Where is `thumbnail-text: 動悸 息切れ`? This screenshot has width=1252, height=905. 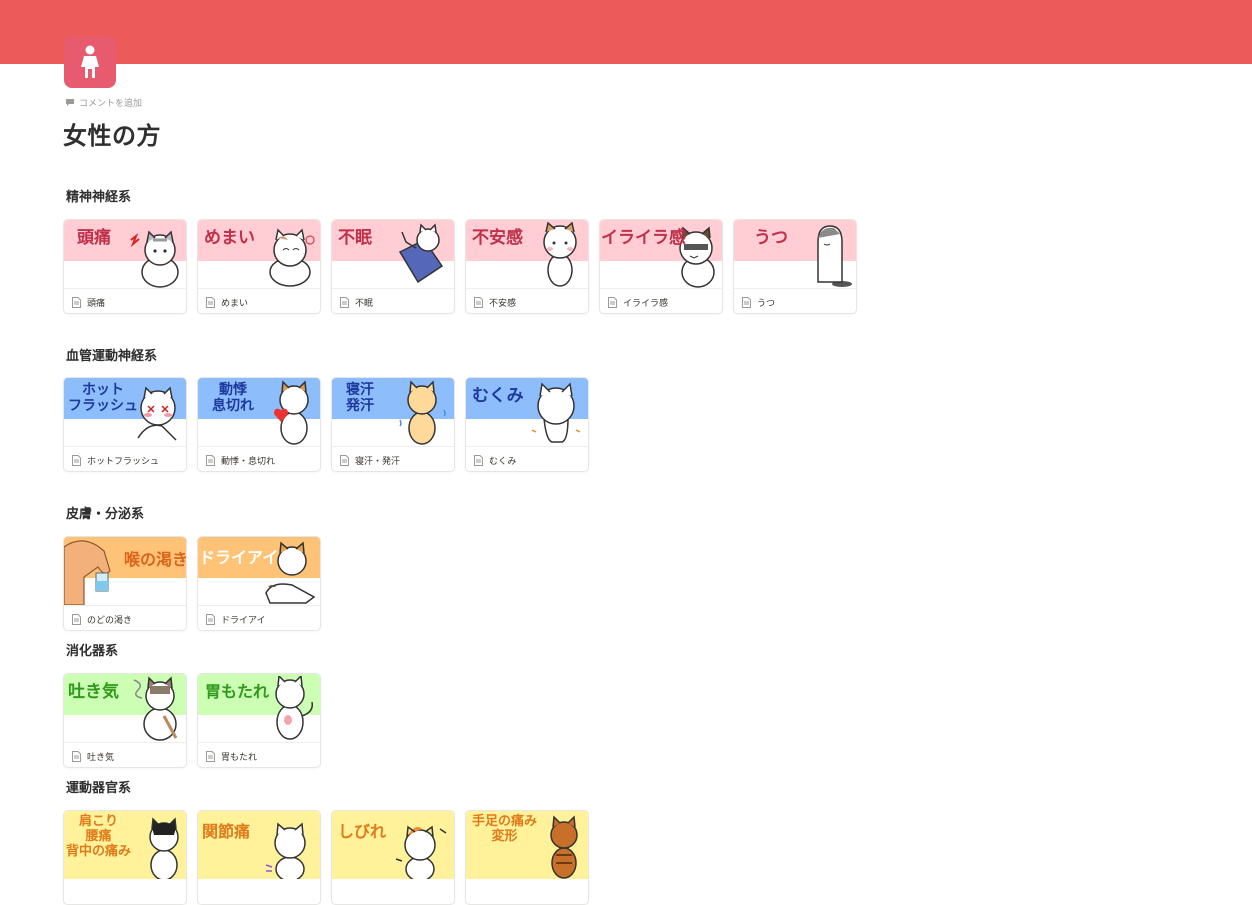
thumbnail-text: 動悸 息切れ is located at coordinates (233, 398).